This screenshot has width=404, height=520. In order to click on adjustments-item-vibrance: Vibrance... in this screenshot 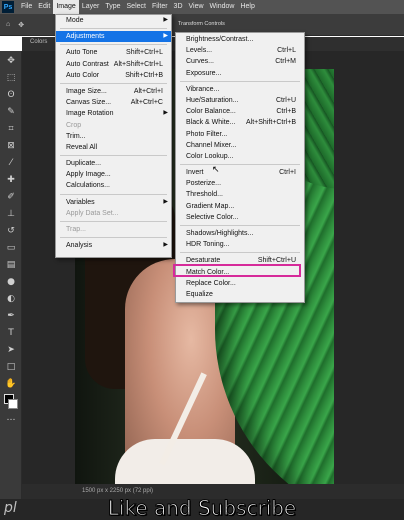, I will do `click(240, 89)`.